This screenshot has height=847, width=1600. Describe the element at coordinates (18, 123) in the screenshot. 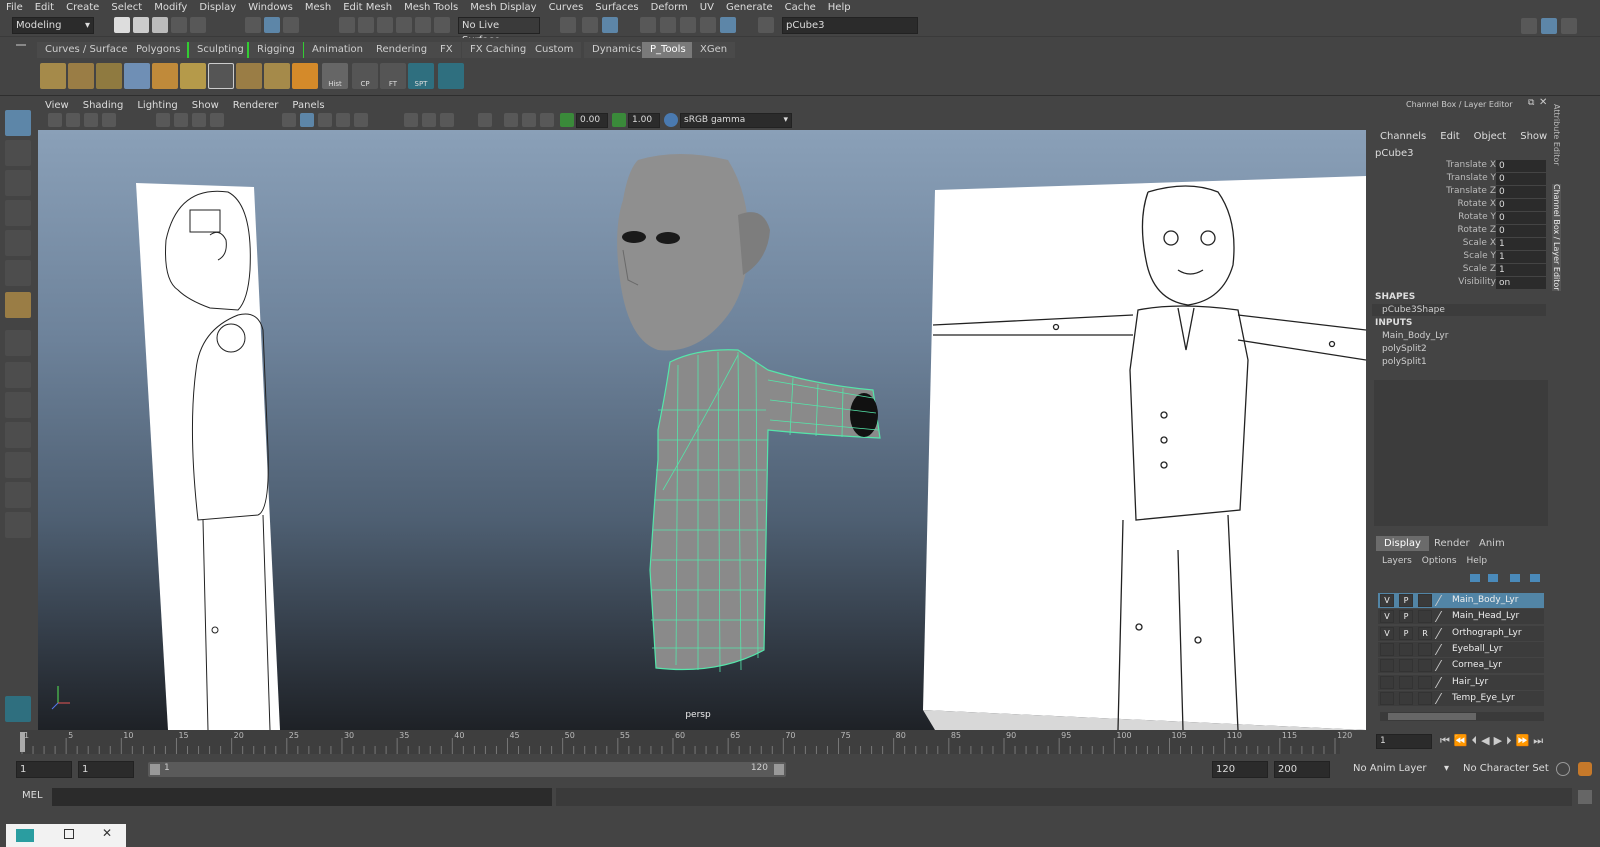

I see `select-tool-icon` at that location.